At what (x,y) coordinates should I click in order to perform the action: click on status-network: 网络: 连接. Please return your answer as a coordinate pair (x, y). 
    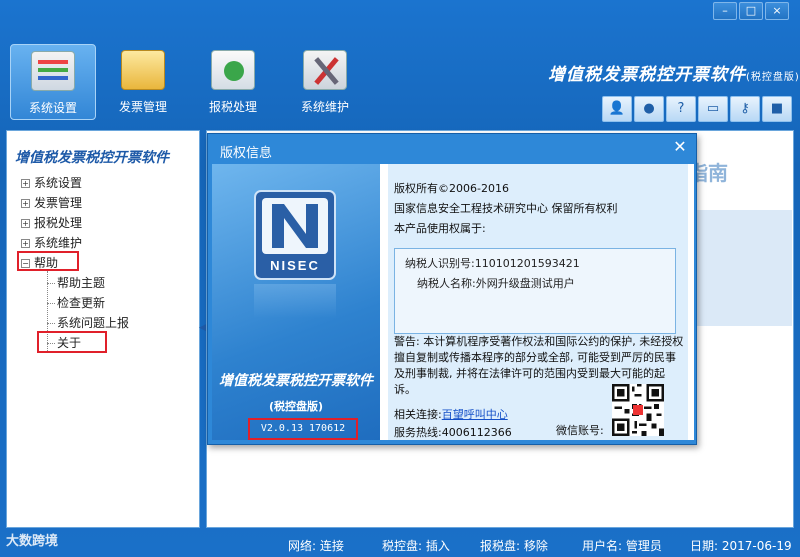
    Looking at the image, I should click on (316, 546).